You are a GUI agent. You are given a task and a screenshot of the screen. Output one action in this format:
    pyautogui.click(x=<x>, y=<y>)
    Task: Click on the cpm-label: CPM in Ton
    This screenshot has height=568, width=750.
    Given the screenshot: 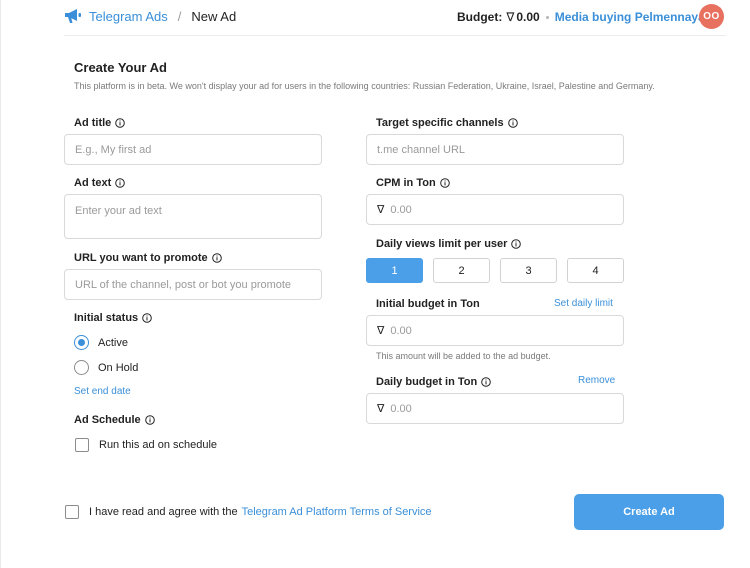 What is the action you would take?
    pyautogui.click(x=413, y=183)
    